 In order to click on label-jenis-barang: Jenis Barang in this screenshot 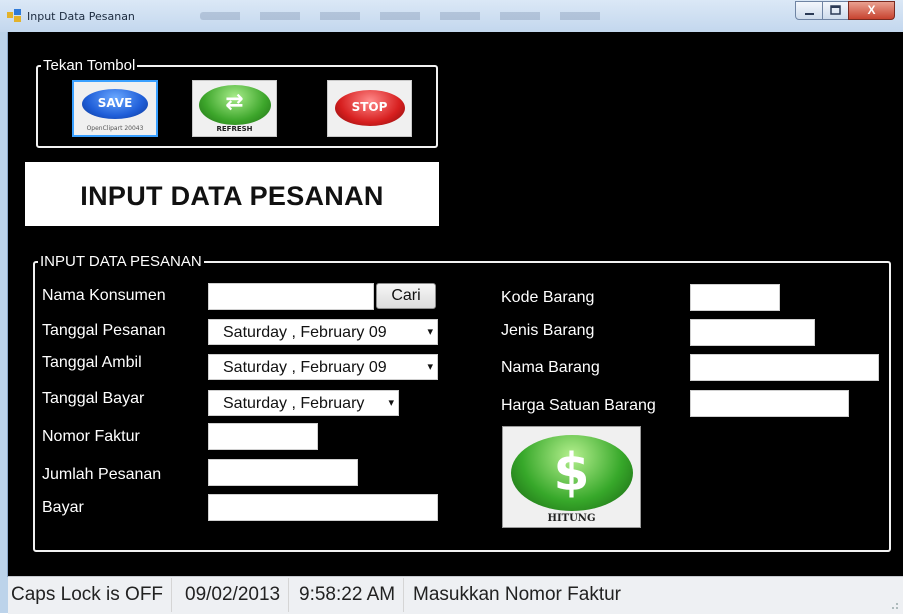, I will do `click(548, 330)`.